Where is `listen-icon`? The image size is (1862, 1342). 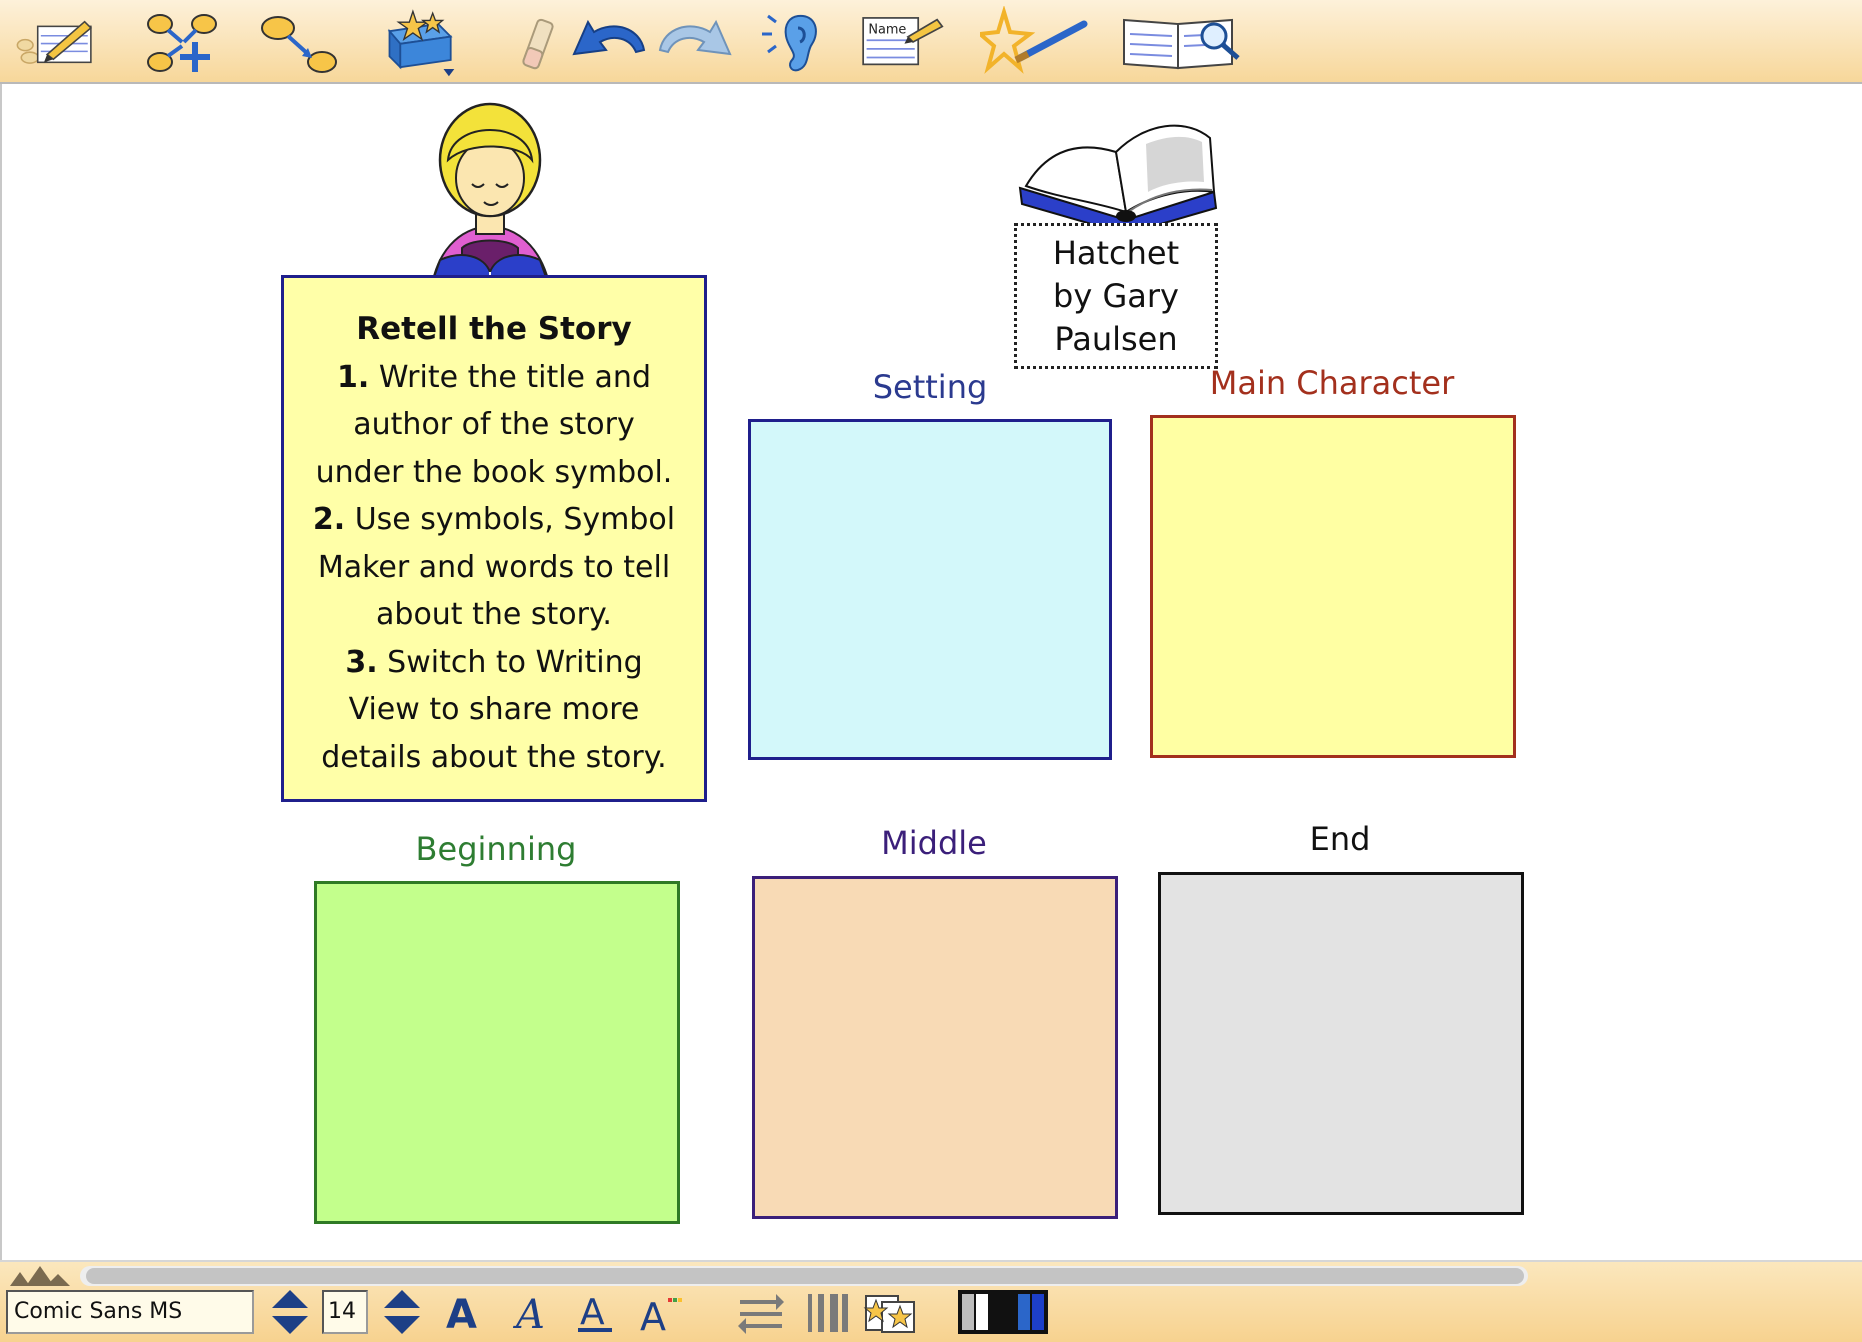
listen-icon is located at coordinates (801, 42).